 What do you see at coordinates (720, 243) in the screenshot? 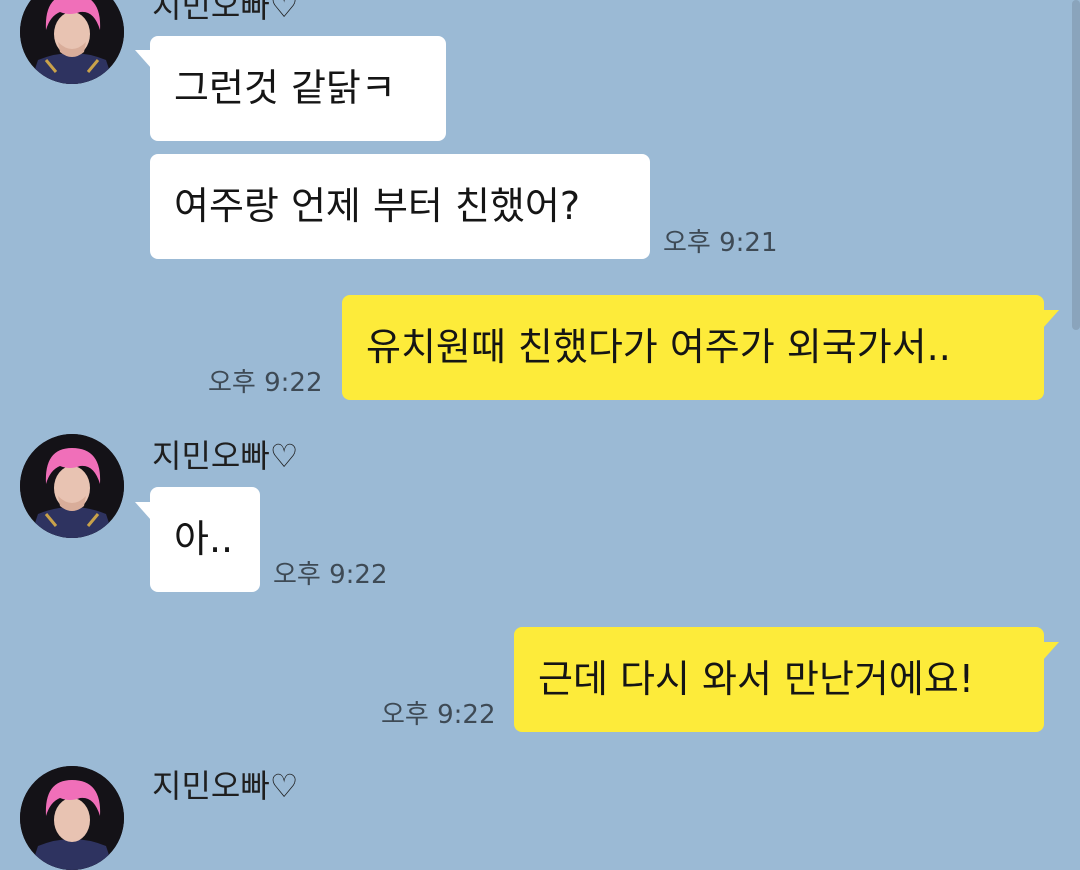
I see `message-time: 오후 9:21` at bounding box center [720, 243].